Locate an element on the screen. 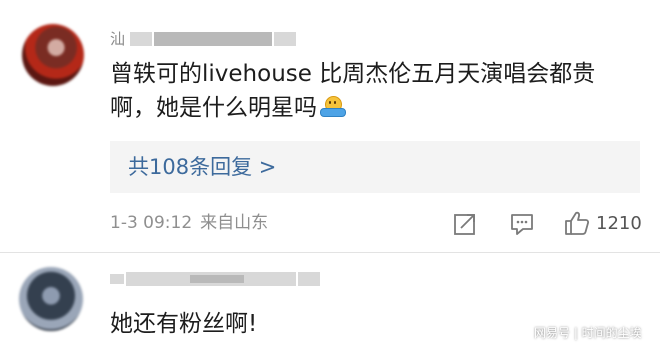  comment-icon is located at coordinates (522, 224).